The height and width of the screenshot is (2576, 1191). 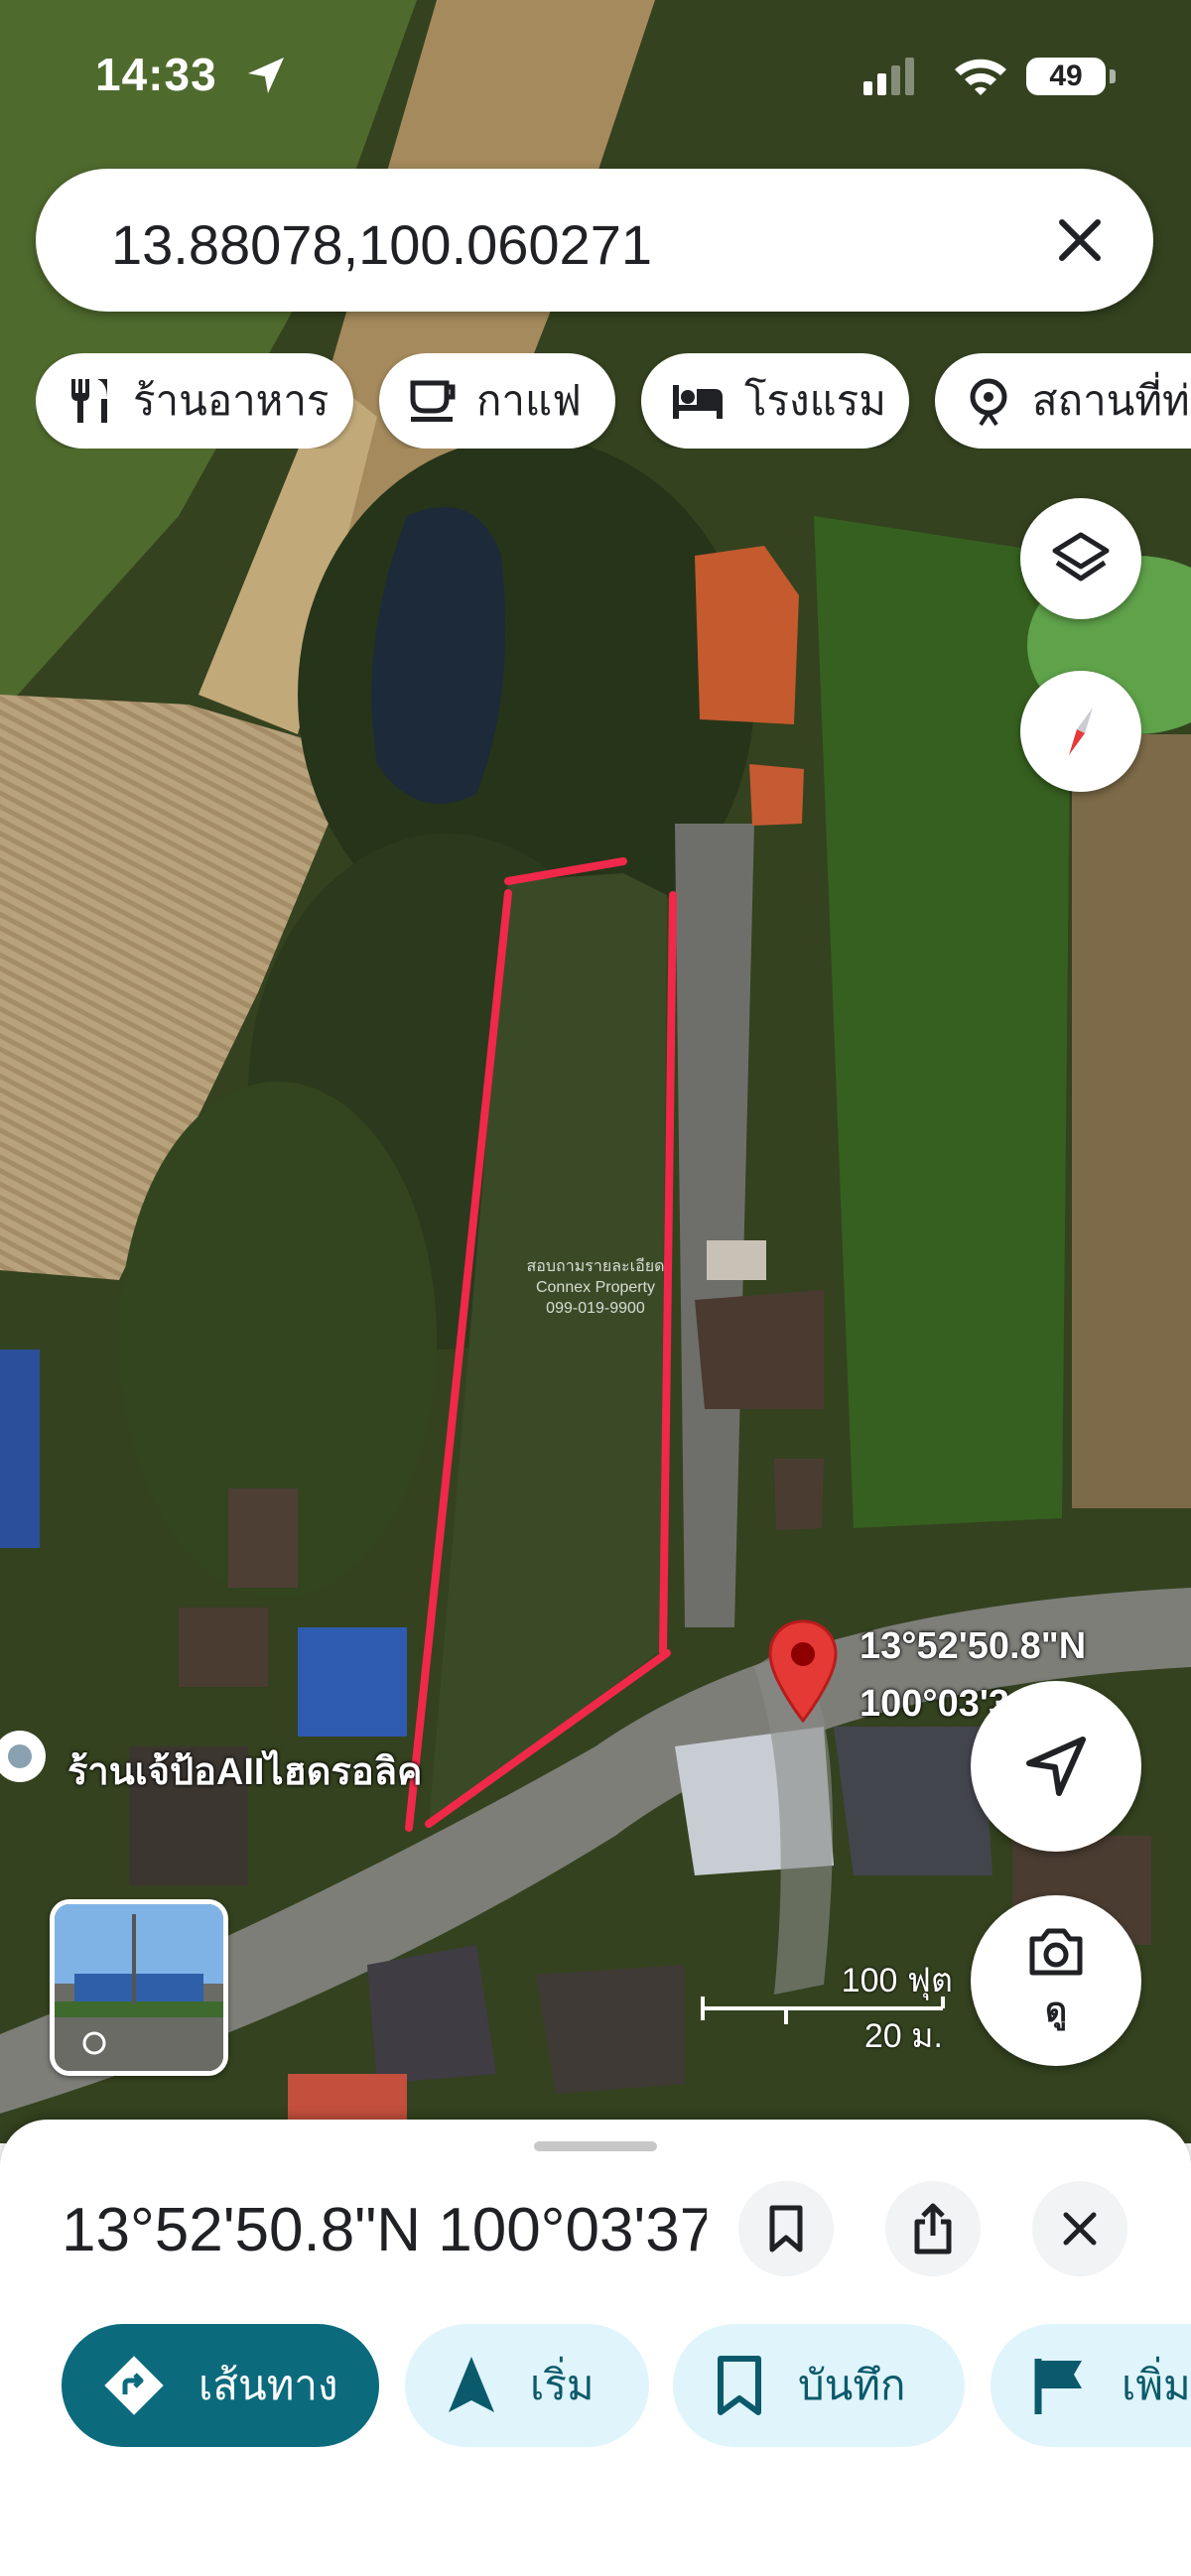 I want to click on search-query: 13.88078,100.060271, so click(x=381, y=245).